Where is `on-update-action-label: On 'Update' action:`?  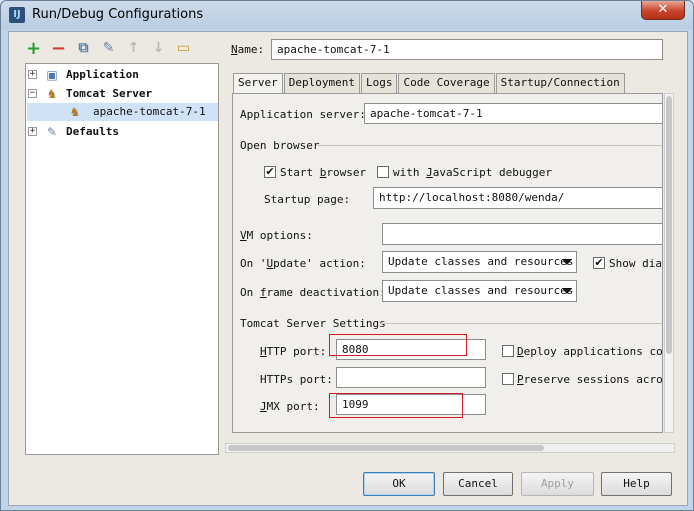
on-update-action-label: On 'Update' action: is located at coordinates (303, 263).